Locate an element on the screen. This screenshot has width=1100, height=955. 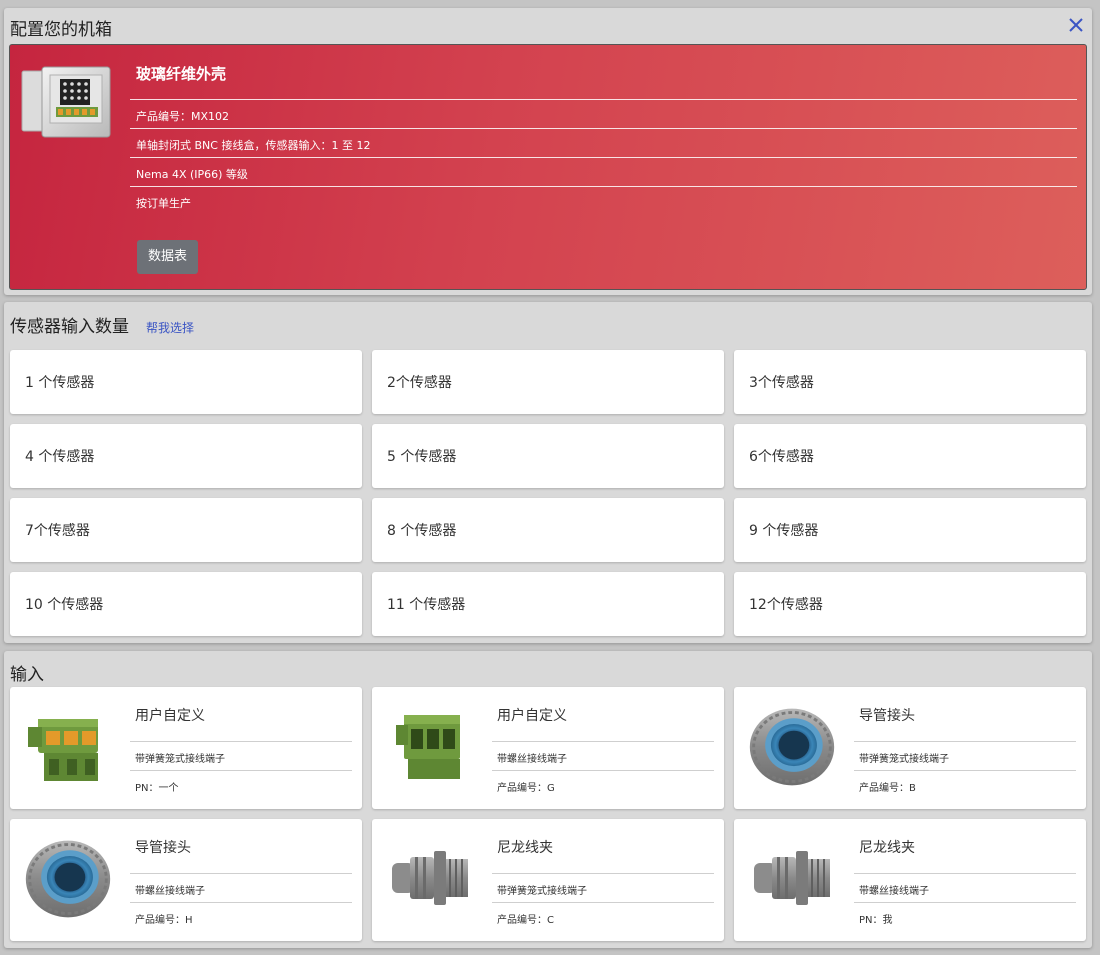
sensor-option-11: 11 个传感器 is located at coordinates (548, 604).